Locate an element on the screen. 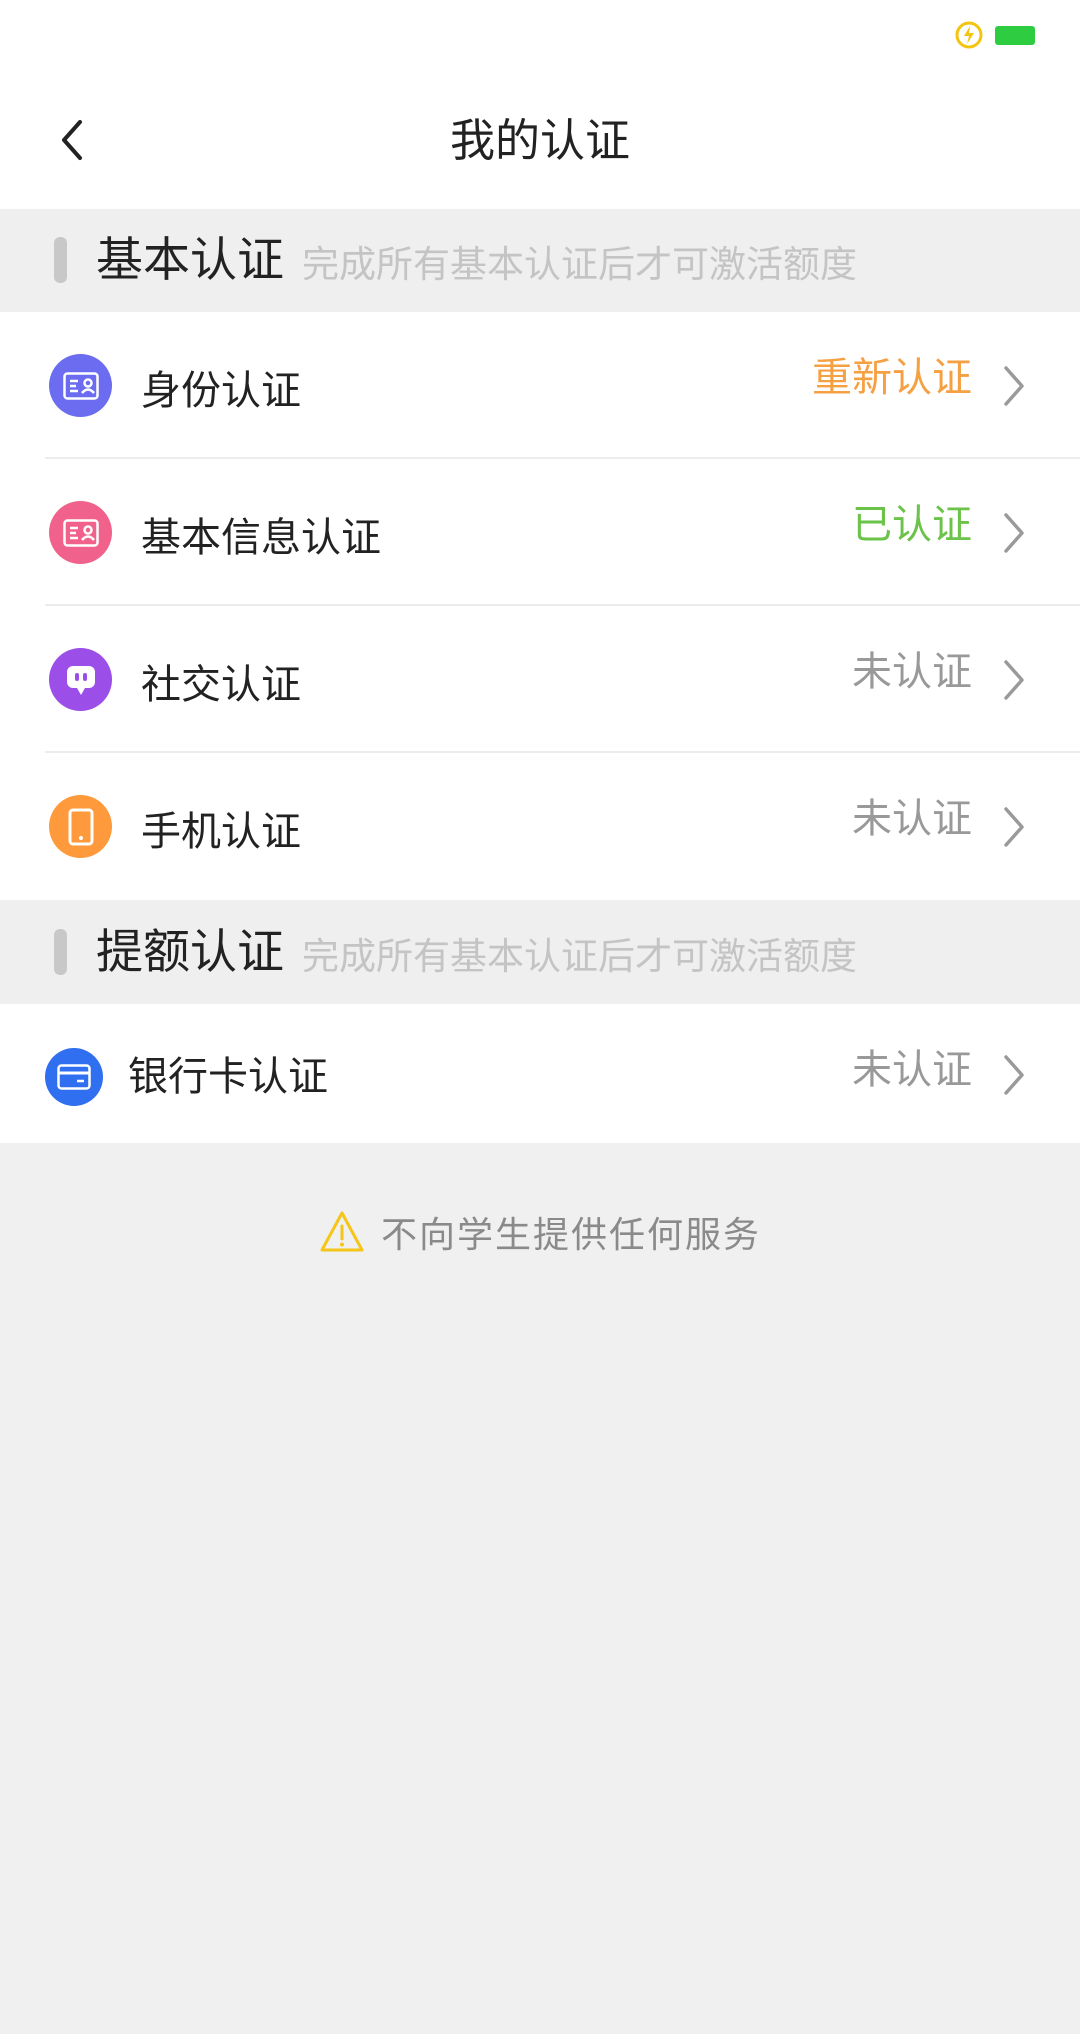  limit-verification-list: 银行卡认证 未认证 is located at coordinates (540, 1073).